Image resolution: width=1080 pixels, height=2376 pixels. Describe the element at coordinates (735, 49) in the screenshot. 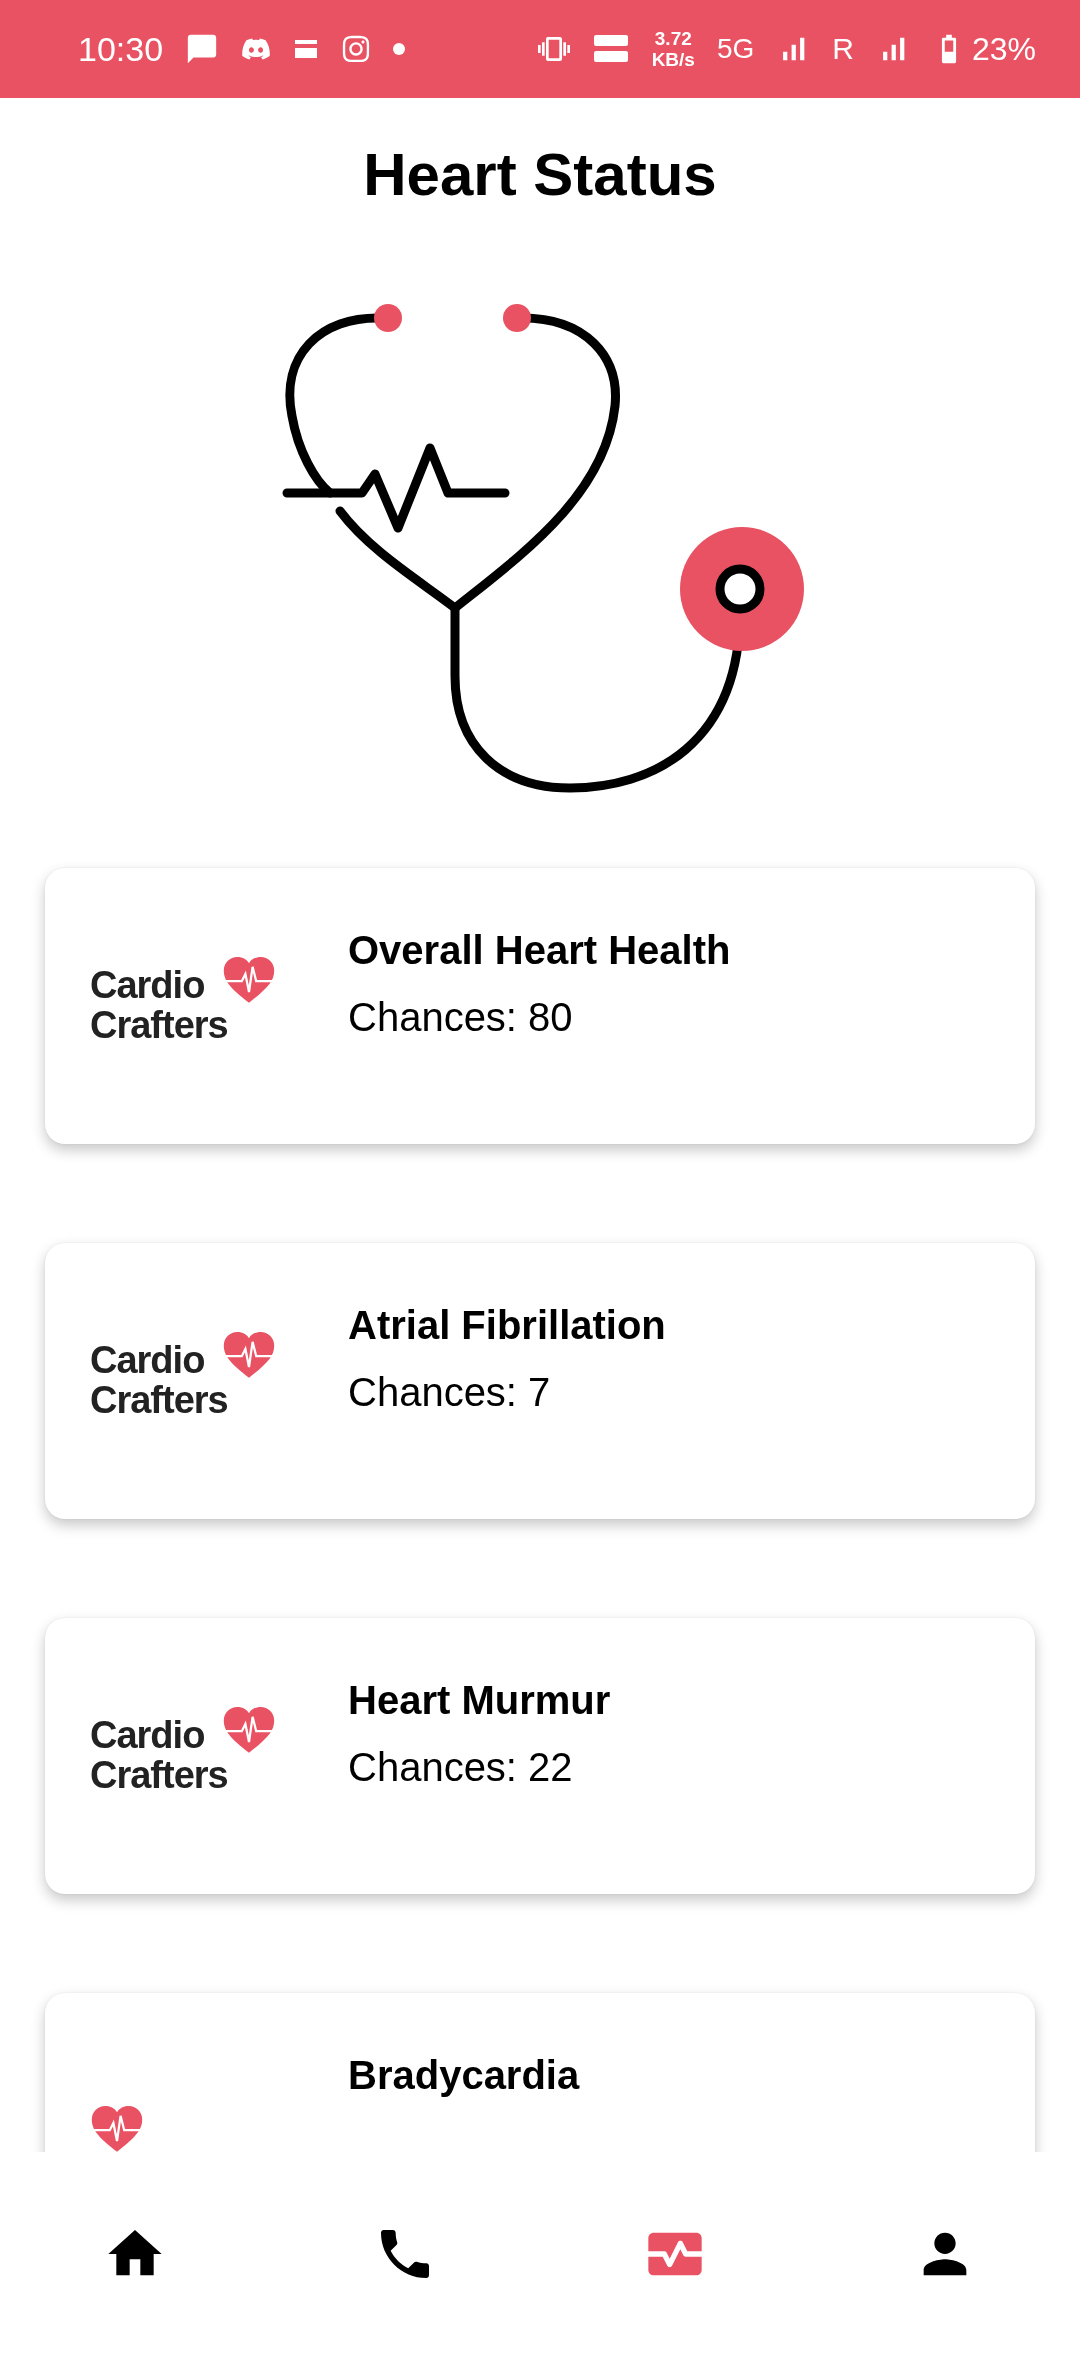

I see `network-type: 5G` at that location.